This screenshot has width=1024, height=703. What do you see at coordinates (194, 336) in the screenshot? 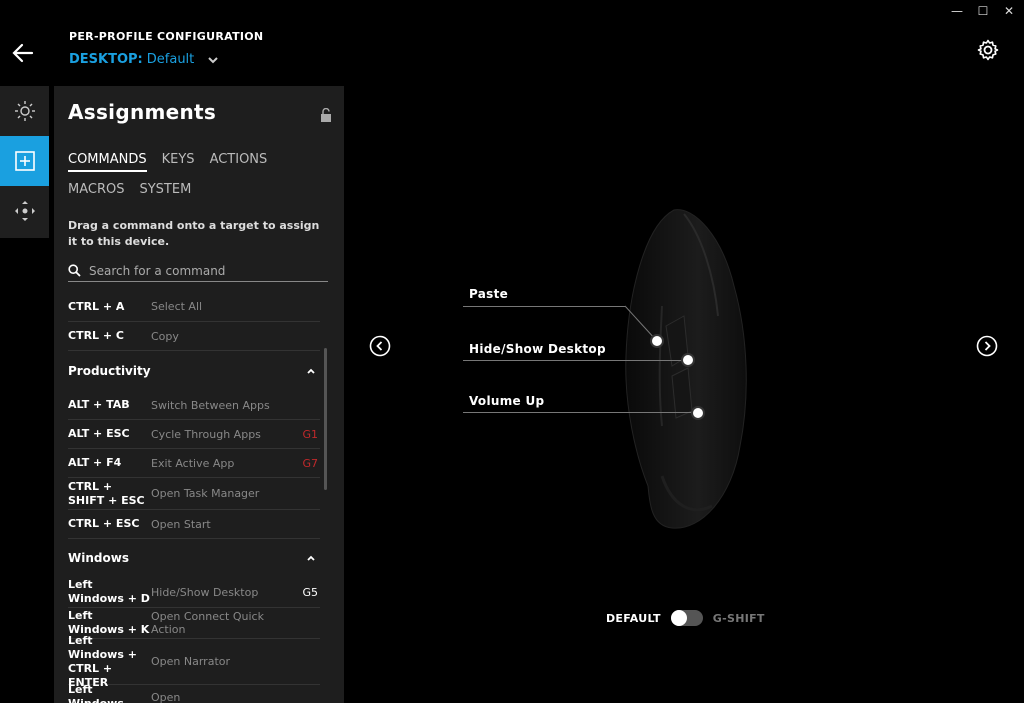
I see `list-item: CTRL + C Copy` at bounding box center [194, 336].